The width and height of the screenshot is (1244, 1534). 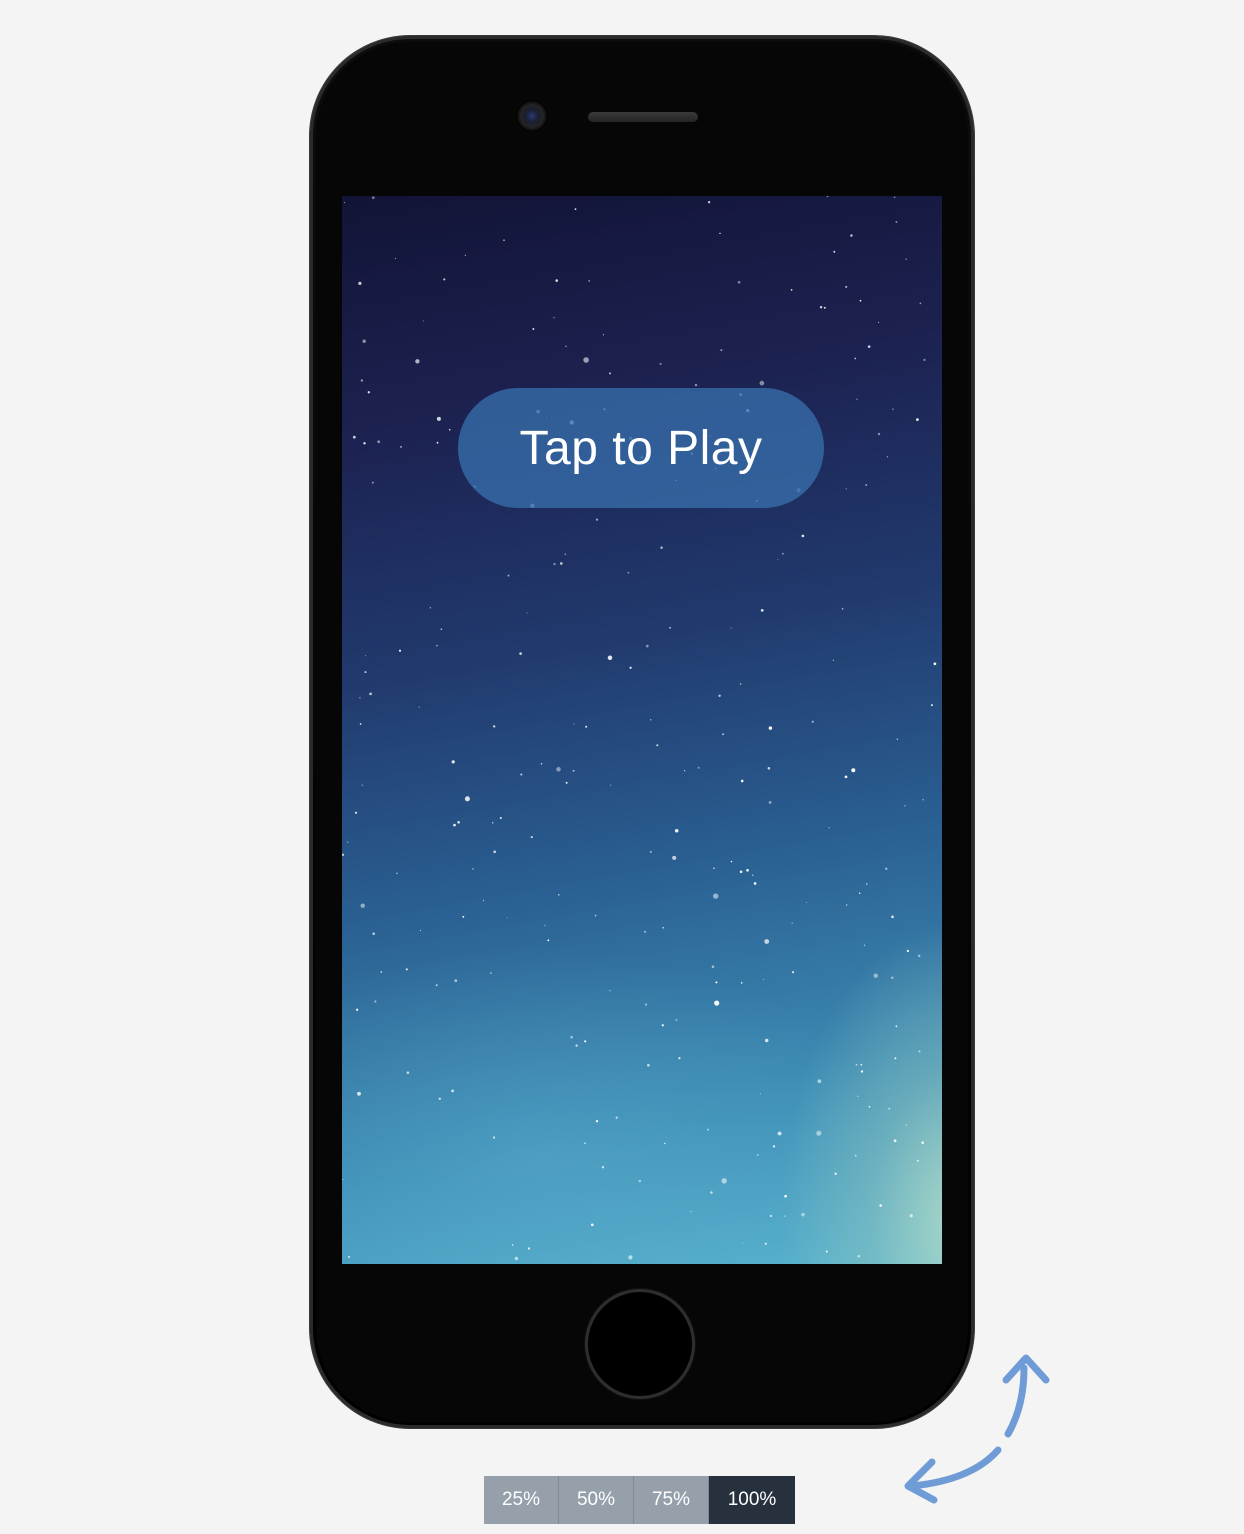 I want to click on zoom-50-button: 50%, so click(x=596, y=1500).